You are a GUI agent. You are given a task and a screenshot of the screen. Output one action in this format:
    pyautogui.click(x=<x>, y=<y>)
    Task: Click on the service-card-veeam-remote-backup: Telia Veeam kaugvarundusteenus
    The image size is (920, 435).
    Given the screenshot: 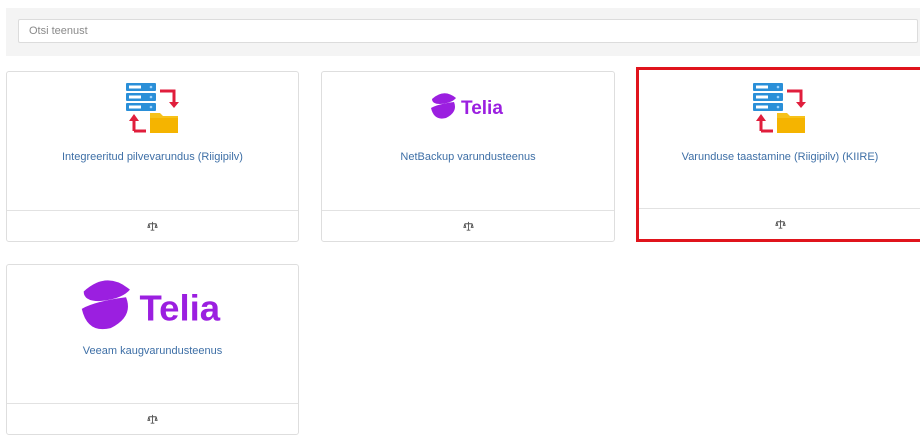 What is the action you would take?
    pyautogui.click(x=152, y=349)
    